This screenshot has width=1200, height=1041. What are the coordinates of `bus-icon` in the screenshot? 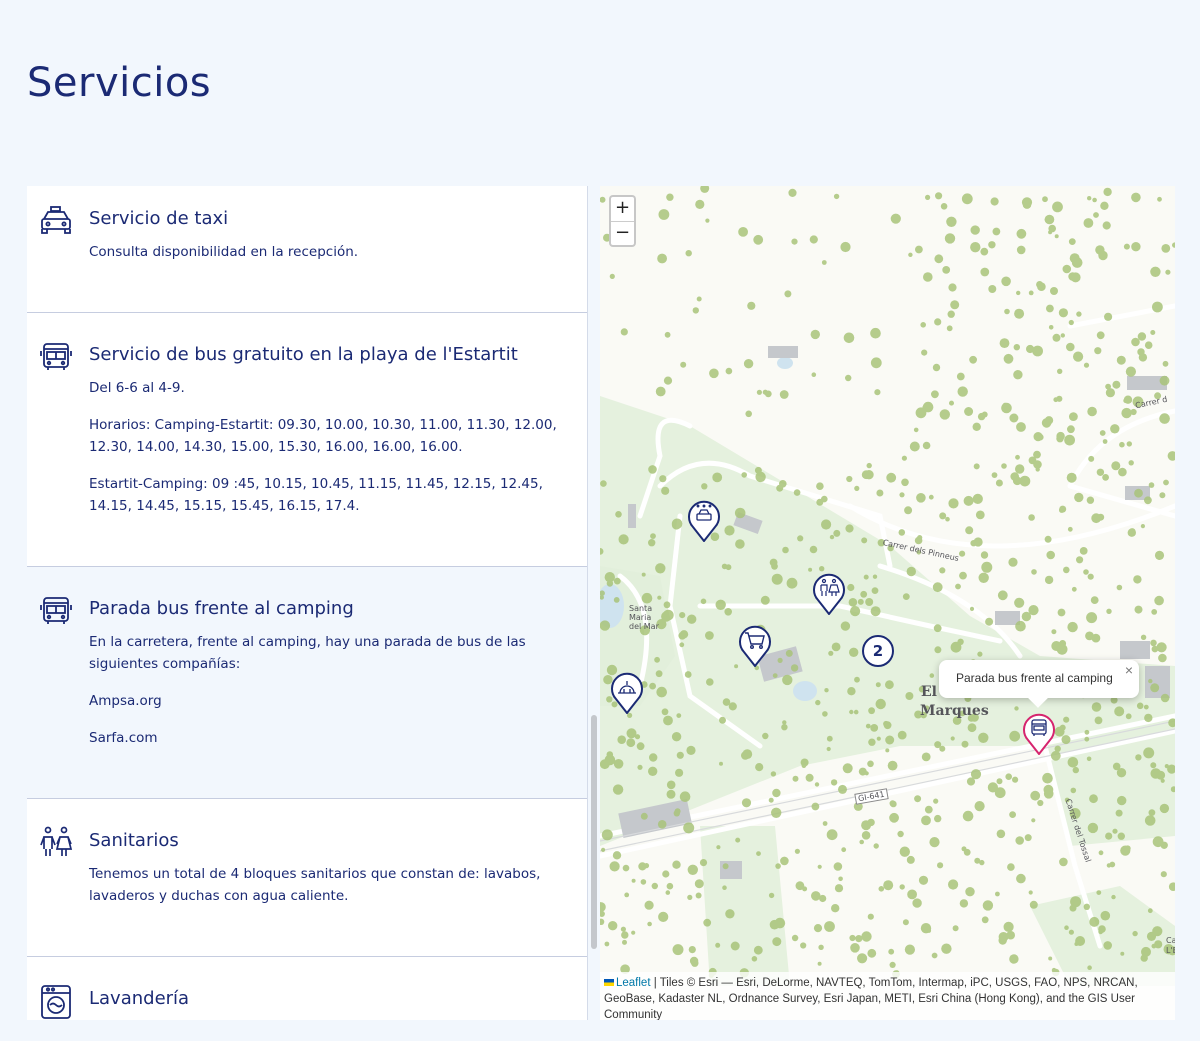 It's located at (56, 357).